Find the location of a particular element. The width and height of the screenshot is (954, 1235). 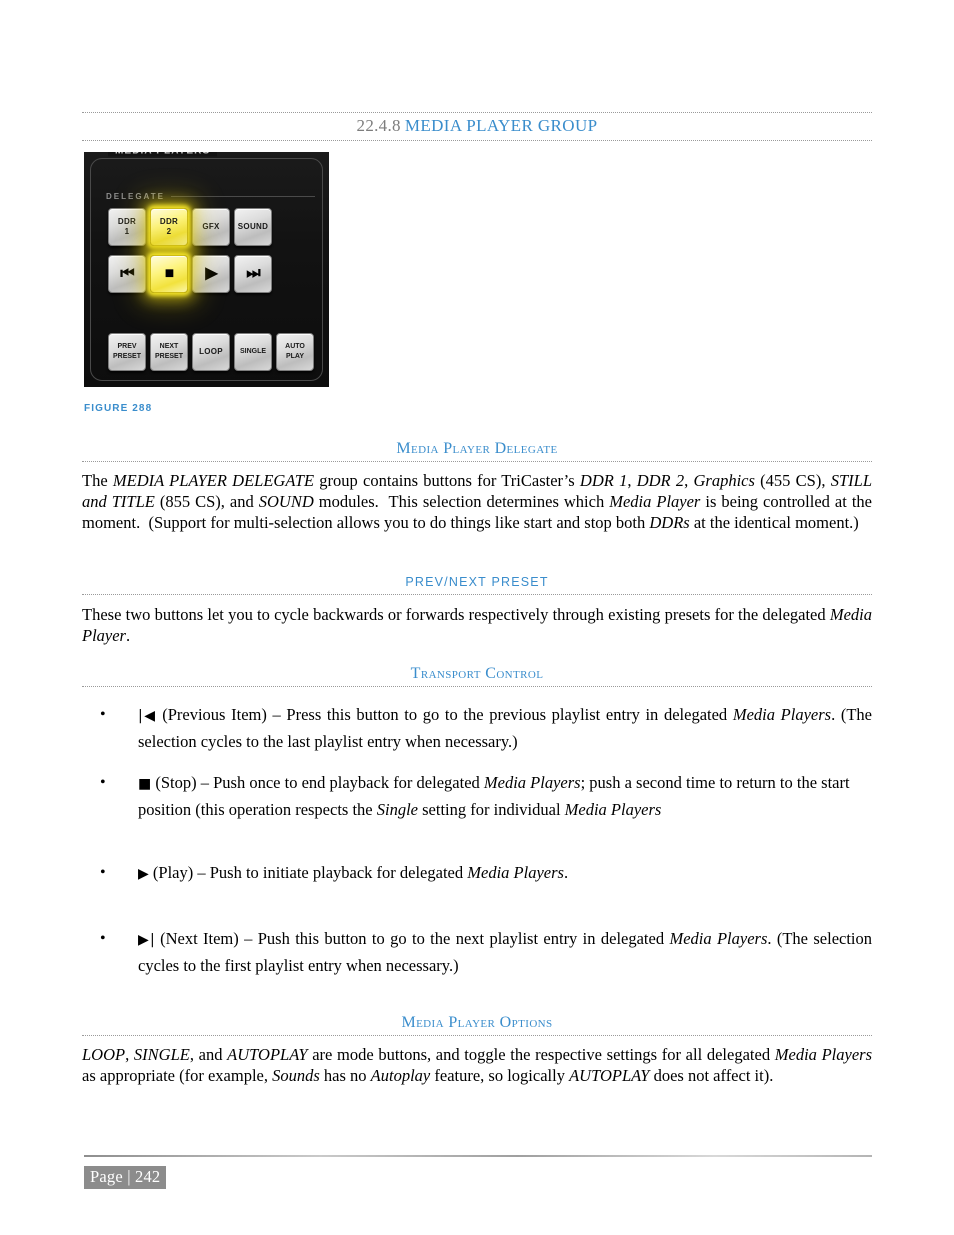

transport-button-row: ⏮ ■ ▶ ⏭ is located at coordinates (190, 274).